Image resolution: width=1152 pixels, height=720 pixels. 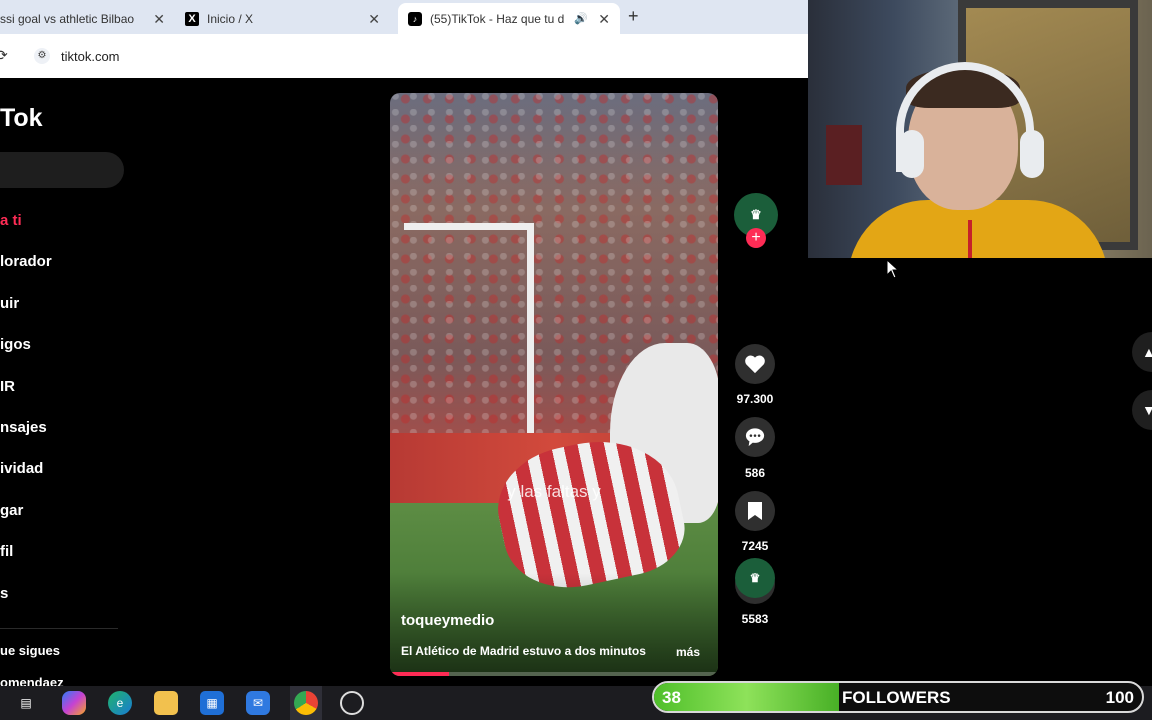 I want to click on comment-count: 586, so click(x=755, y=473).